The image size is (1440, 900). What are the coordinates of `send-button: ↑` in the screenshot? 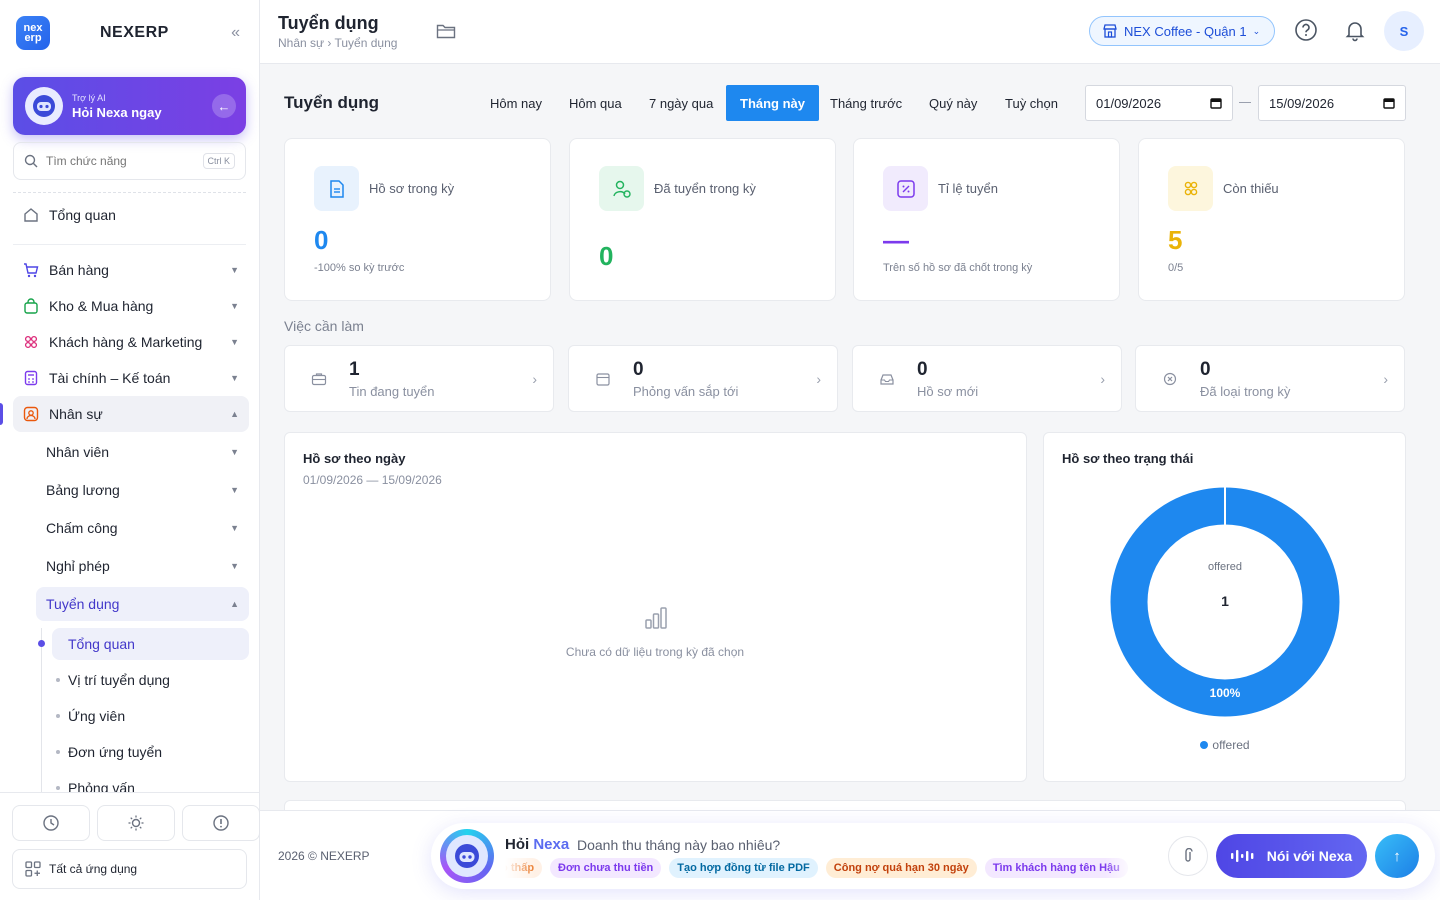 It's located at (1397, 856).